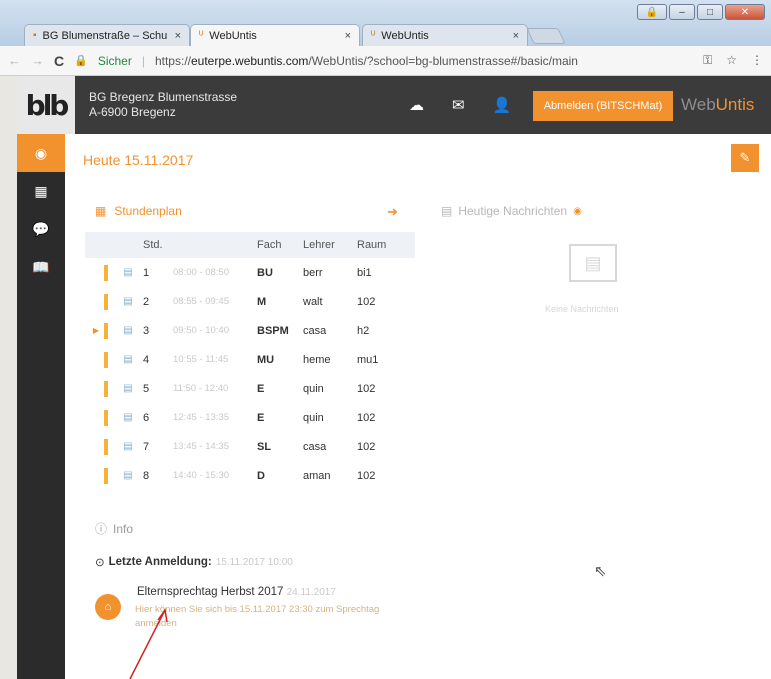  Describe the element at coordinates (146, 475) in the screenshot. I see `cell-std: 8` at that location.